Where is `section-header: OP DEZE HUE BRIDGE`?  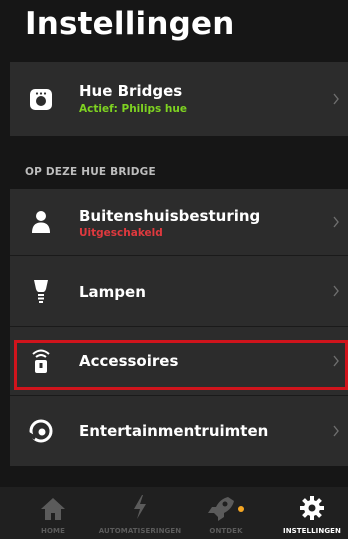 section-header: OP DEZE HUE BRIDGE is located at coordinates (90, 172).